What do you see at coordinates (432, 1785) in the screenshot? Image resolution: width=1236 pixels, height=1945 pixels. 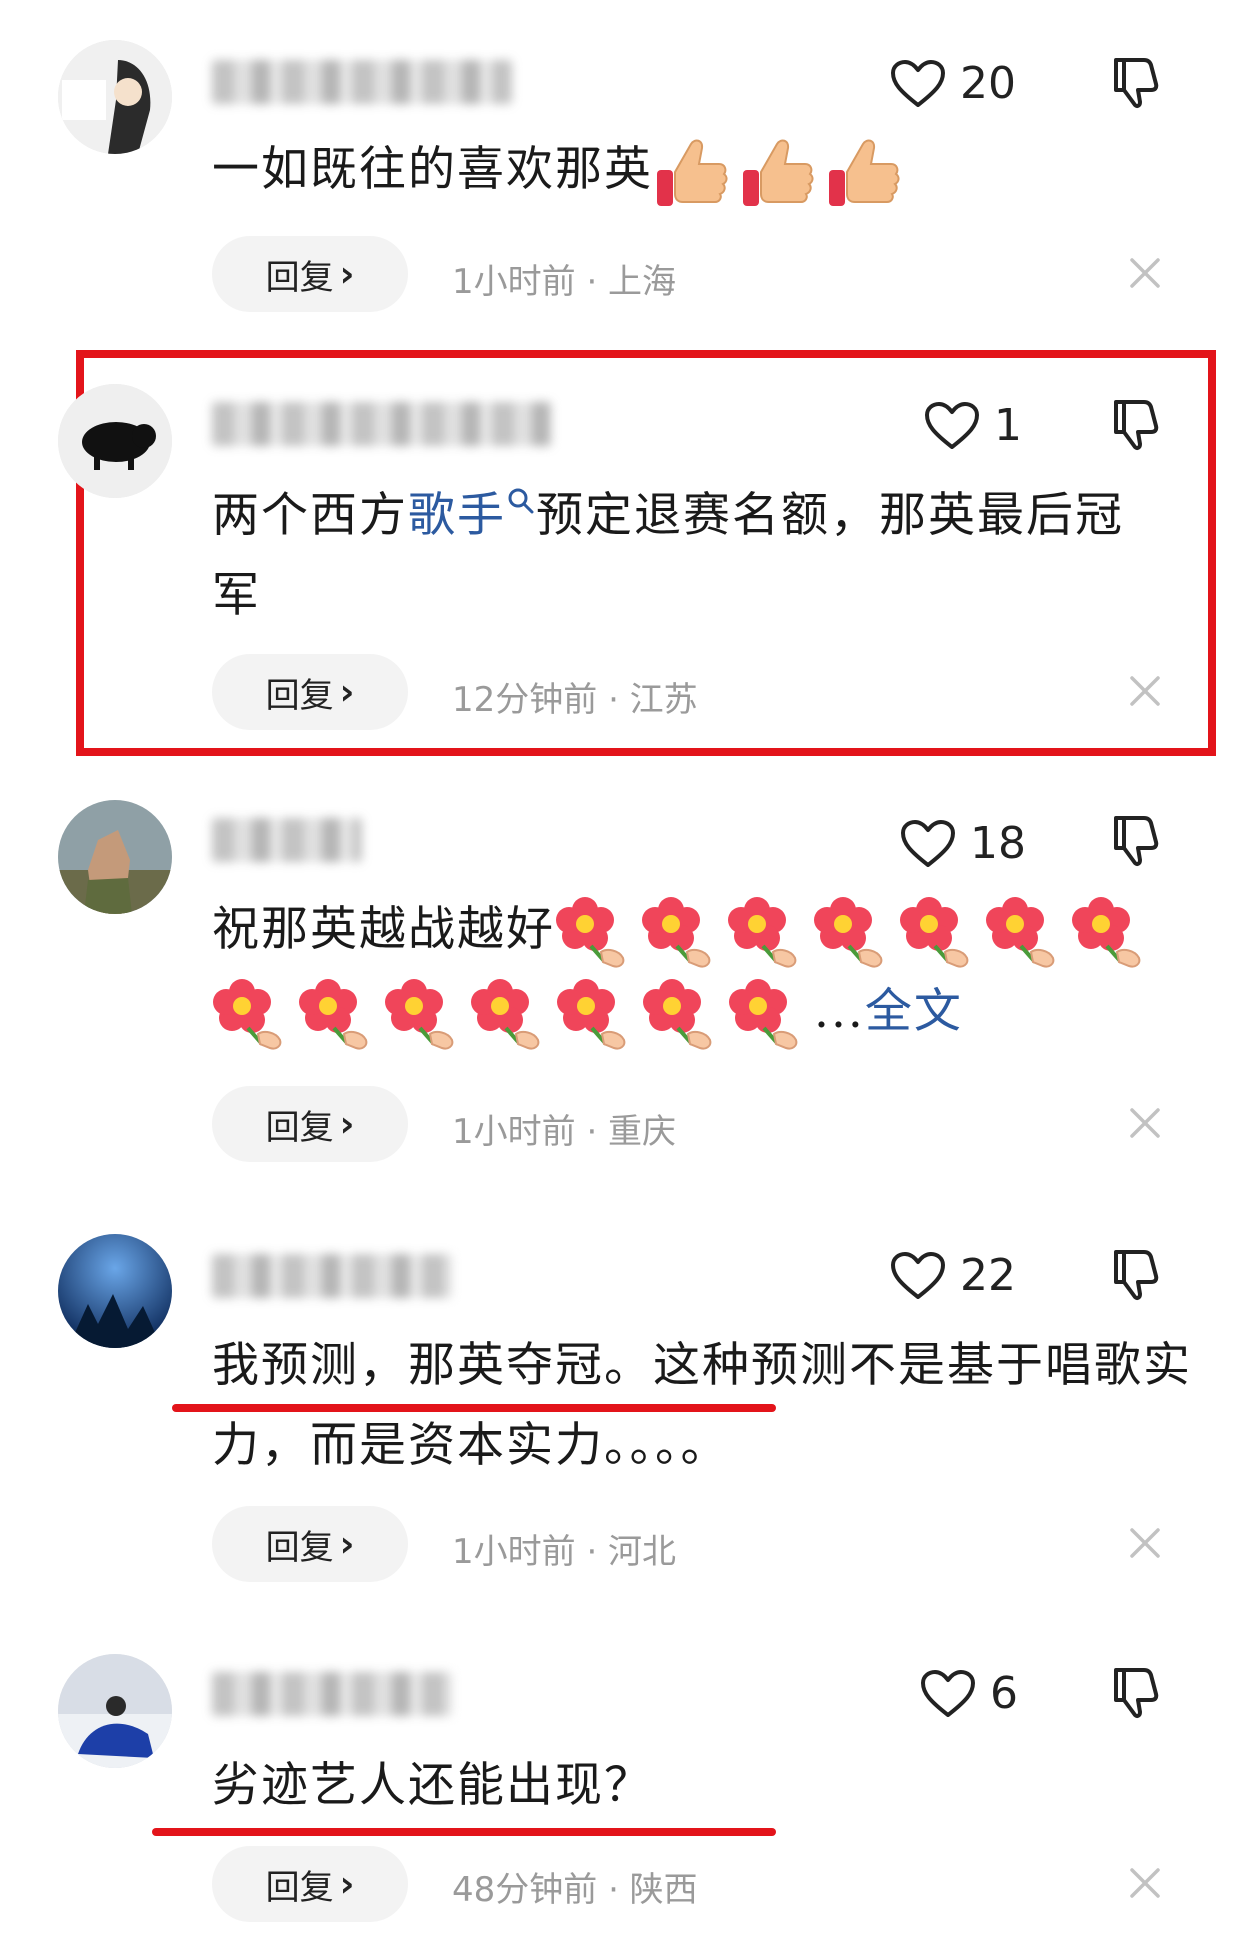 I see `comment-text: 劣迹艺人还能出现？` at bounding box center [432, 1785].